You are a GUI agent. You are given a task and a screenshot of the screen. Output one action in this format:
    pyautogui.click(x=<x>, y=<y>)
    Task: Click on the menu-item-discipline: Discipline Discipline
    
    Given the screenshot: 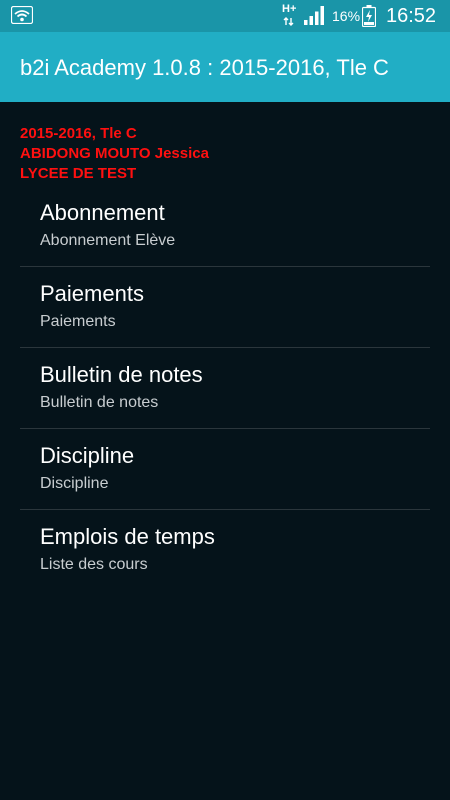 What is the action you would take?
    pyautogui.click(x=225, y=469)
    